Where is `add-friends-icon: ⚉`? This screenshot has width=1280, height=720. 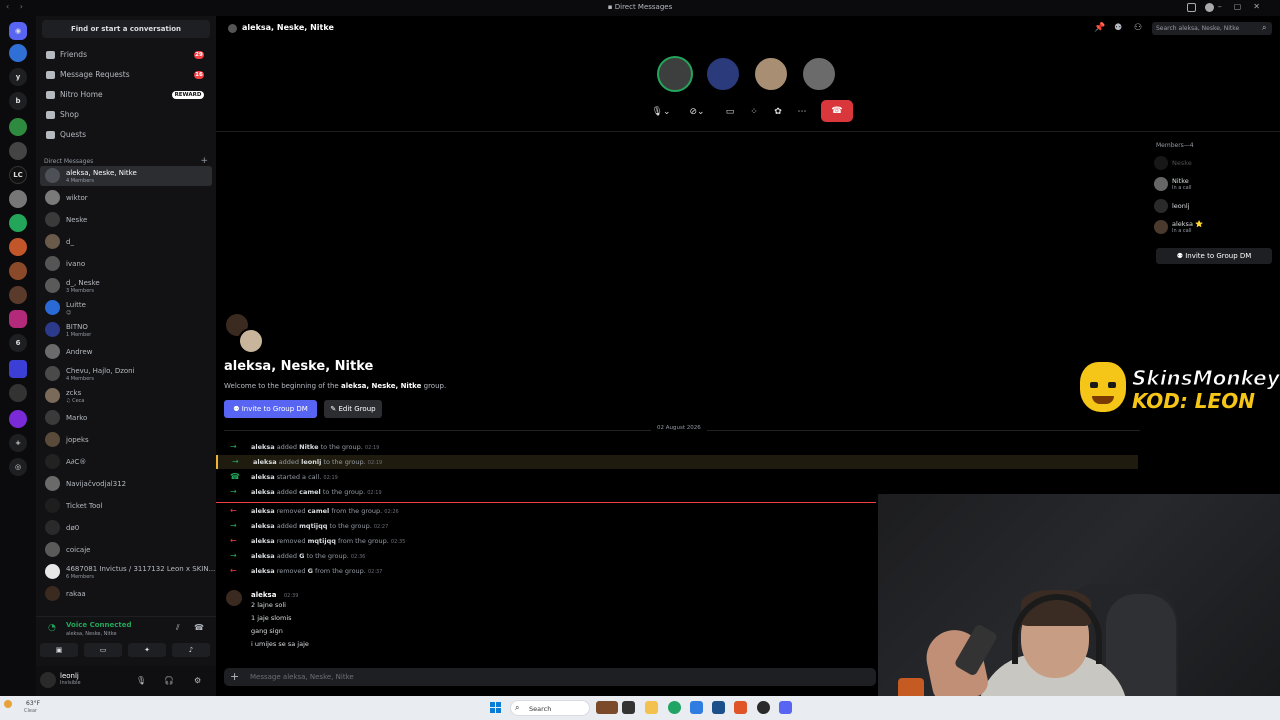
add-friends-icon: ⚉ is located at coordinates (1118, 28).